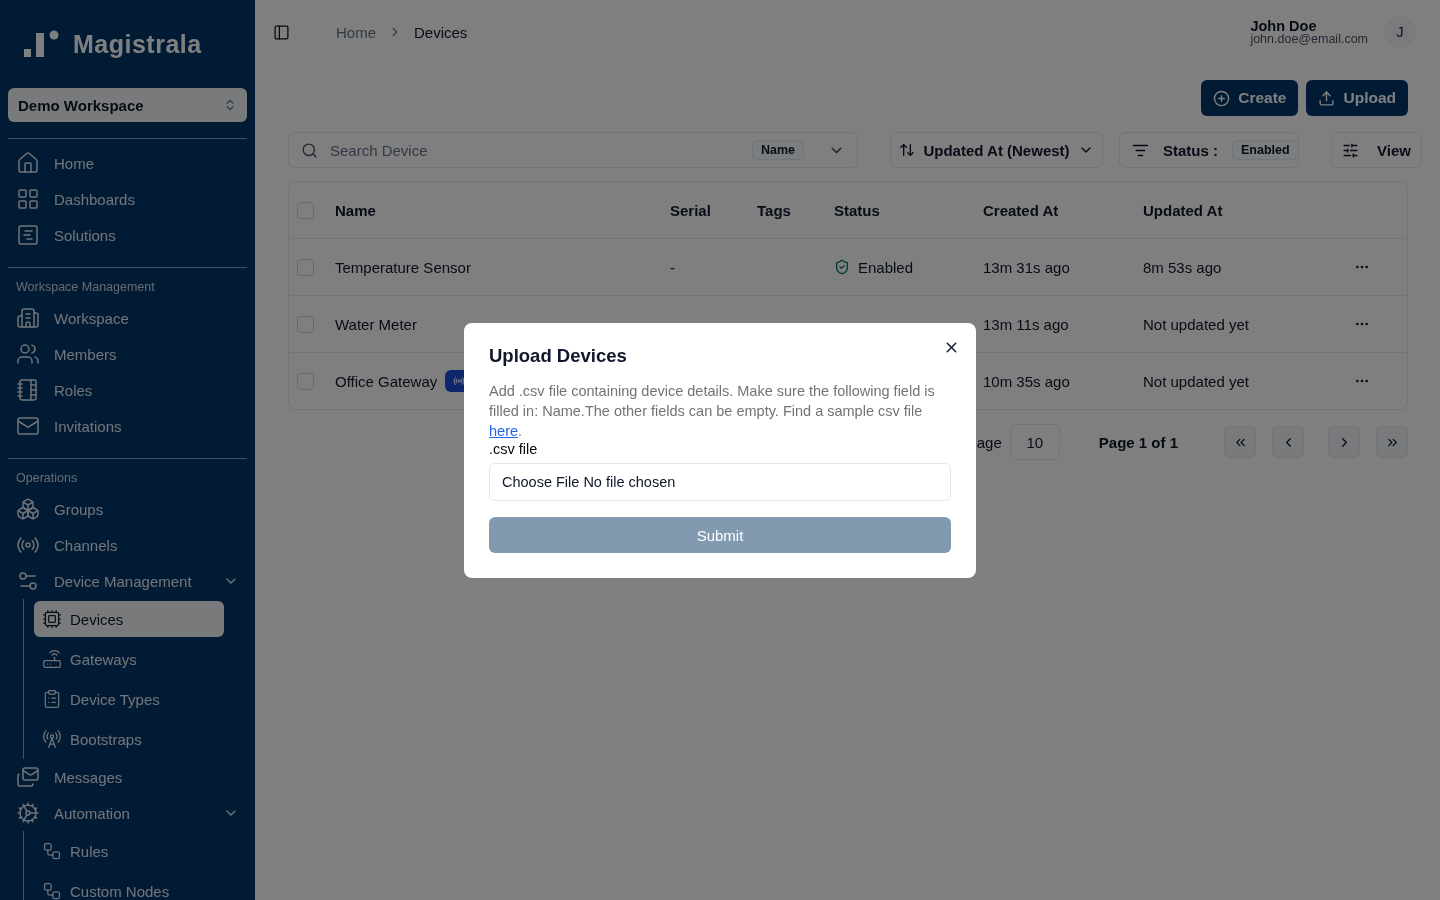  Describe the element at coordinates (127, 235) in the screenshot. I see `sidebar-item: Solutions` at that location.